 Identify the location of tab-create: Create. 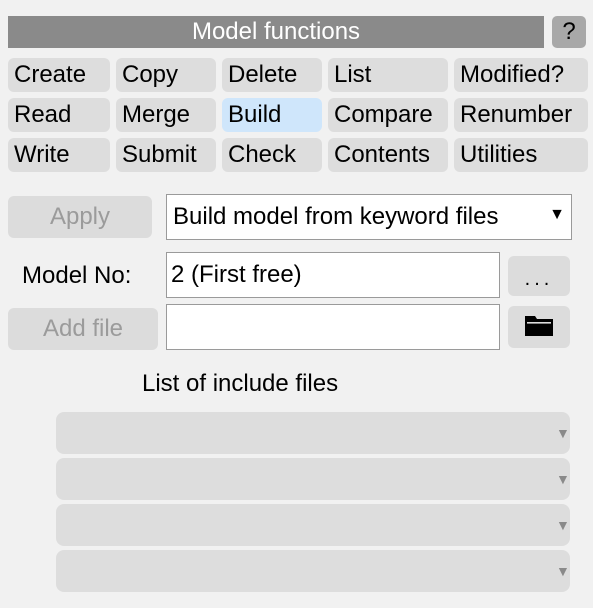
(59, 75).